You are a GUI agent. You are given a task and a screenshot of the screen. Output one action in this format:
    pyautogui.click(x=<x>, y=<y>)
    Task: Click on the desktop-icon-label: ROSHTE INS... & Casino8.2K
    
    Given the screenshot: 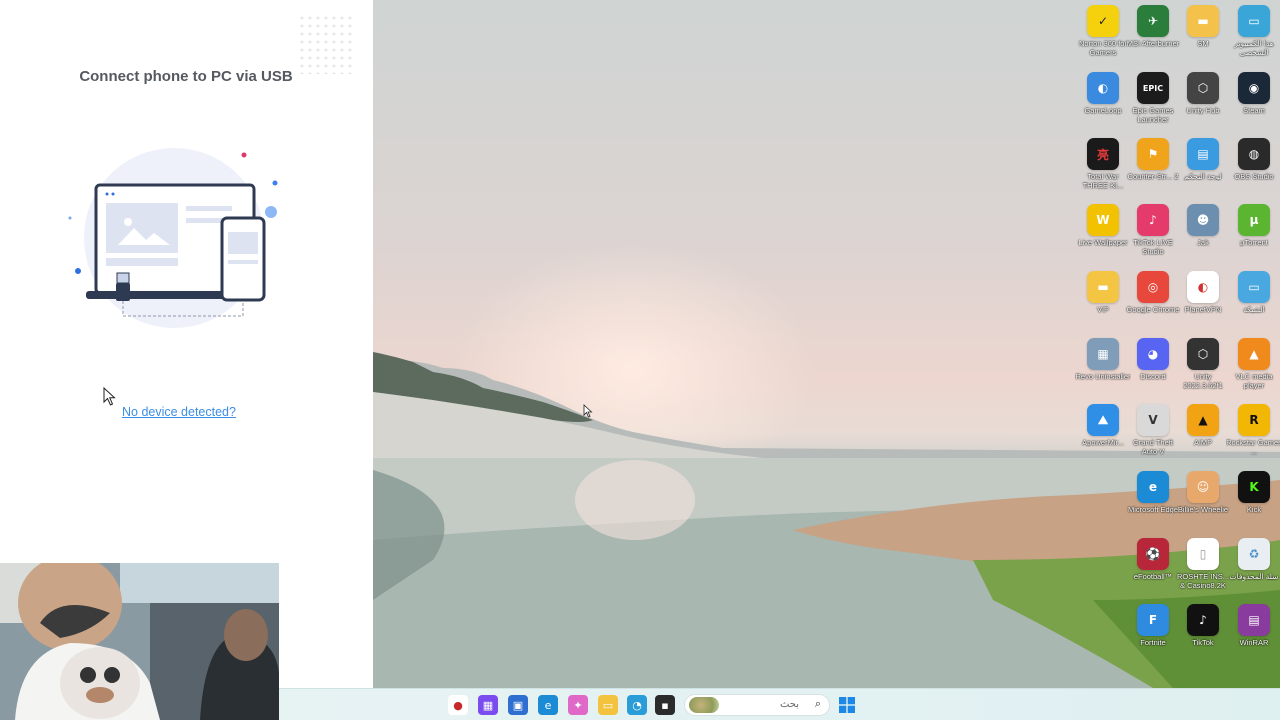 What is the action you would take?
    pyautogui.click(x=1203, y=581)
    